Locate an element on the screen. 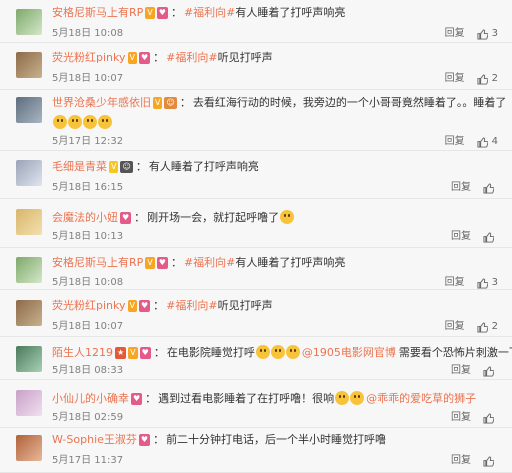  comment-content: 安格尼斯马上有RP V ♥： #福利向#有人睡着了打呼声响亮 is located at coordinates (277, 13).